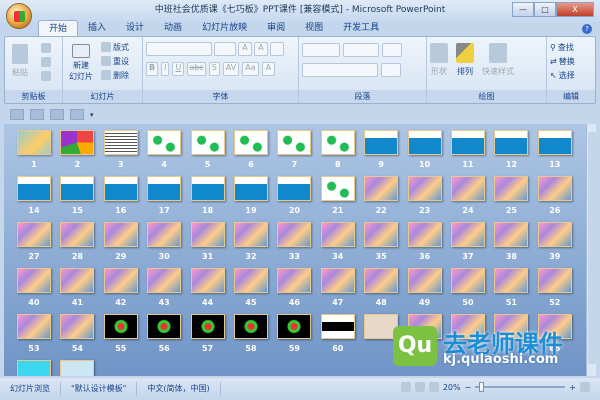 This screenshot has height=400, width=600. Describe the element at coordinates (20, 61) in the screenshot. I see `paste-button: 粘贴` at that location.